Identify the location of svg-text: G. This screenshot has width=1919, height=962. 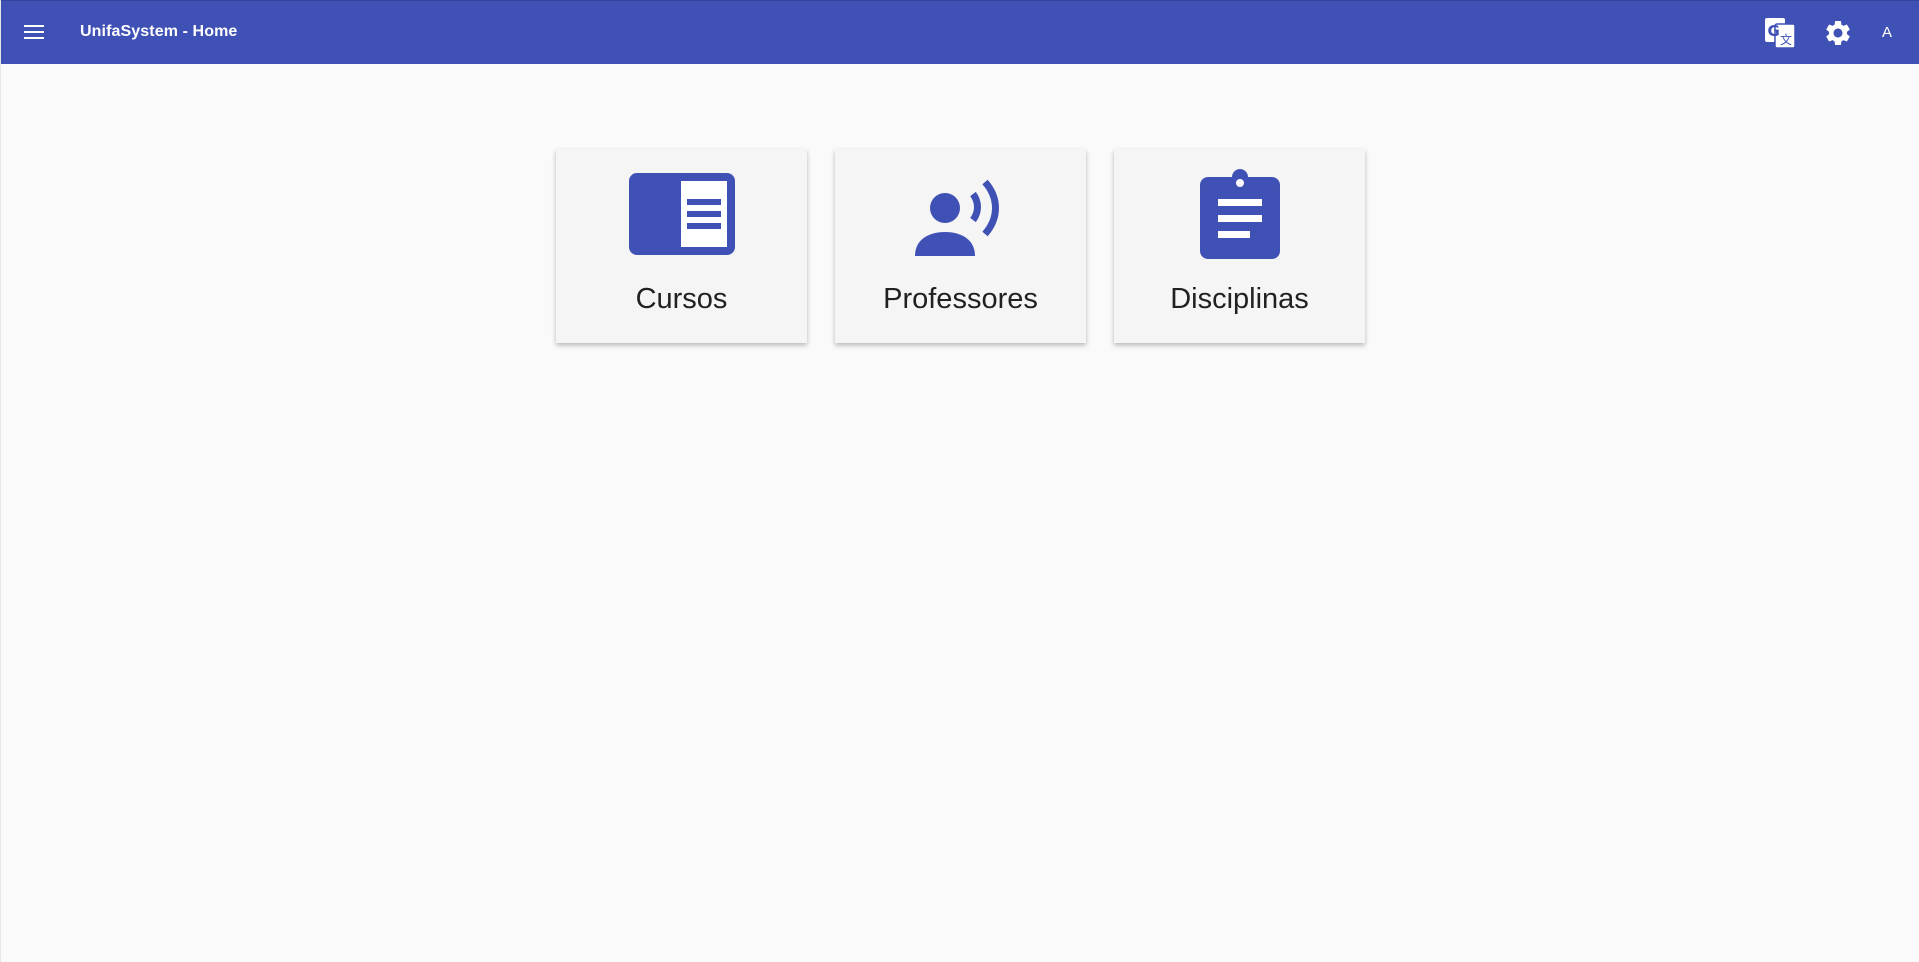
(1774, 31).